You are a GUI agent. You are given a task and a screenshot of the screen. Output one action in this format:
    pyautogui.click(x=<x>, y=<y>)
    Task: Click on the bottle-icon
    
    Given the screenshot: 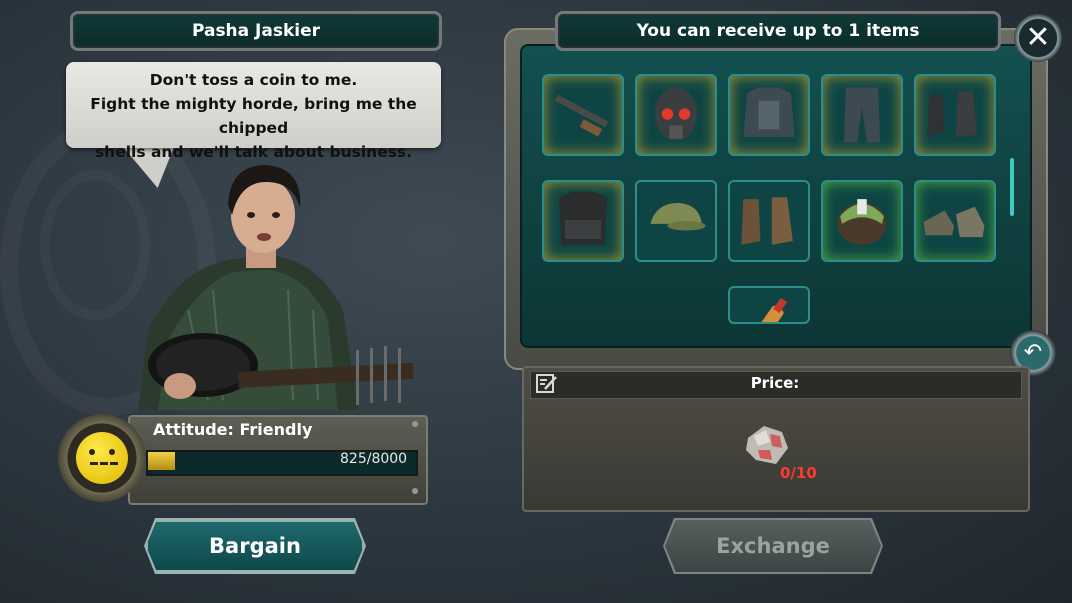 What is the action you would take?
    pyautogui.click(x=770, y=309)
    